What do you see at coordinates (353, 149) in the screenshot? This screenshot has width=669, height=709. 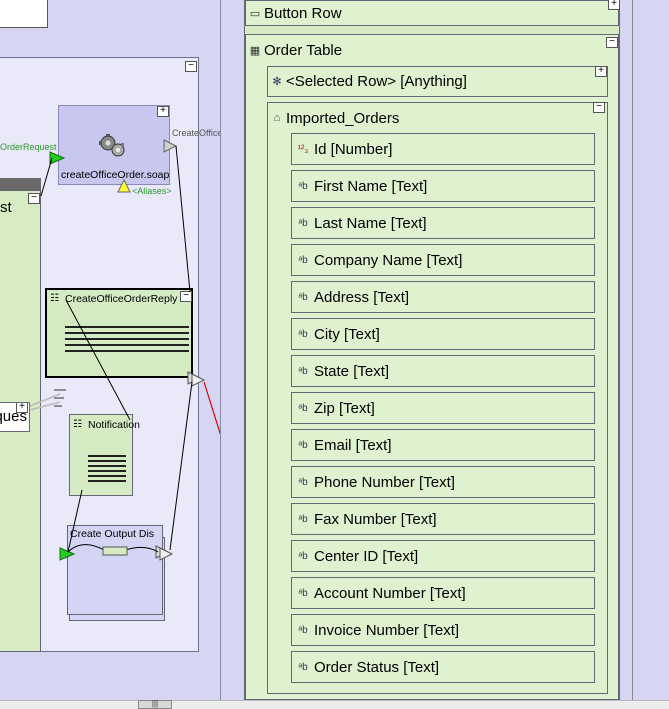 I see `field-label: Id [Number]` at bounding box center [353, 149].